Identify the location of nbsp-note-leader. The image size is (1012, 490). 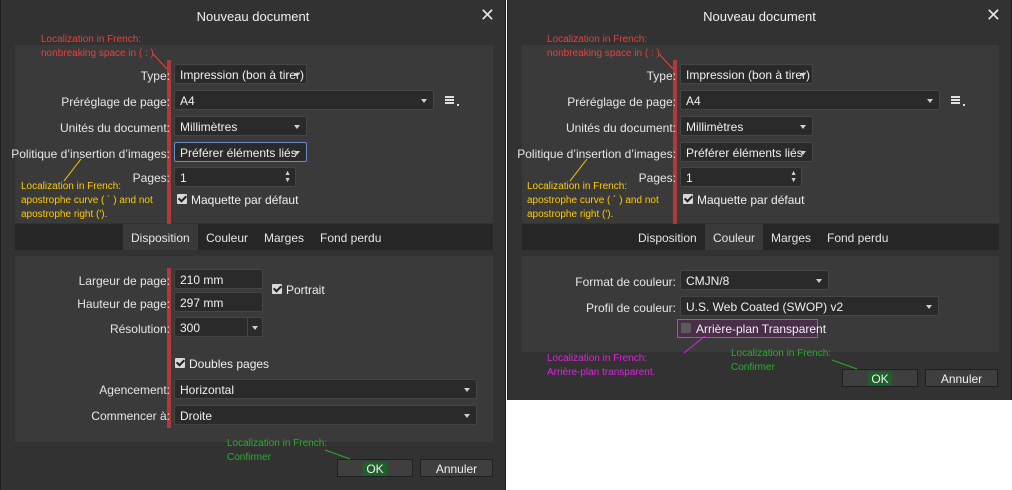
(160, 61).